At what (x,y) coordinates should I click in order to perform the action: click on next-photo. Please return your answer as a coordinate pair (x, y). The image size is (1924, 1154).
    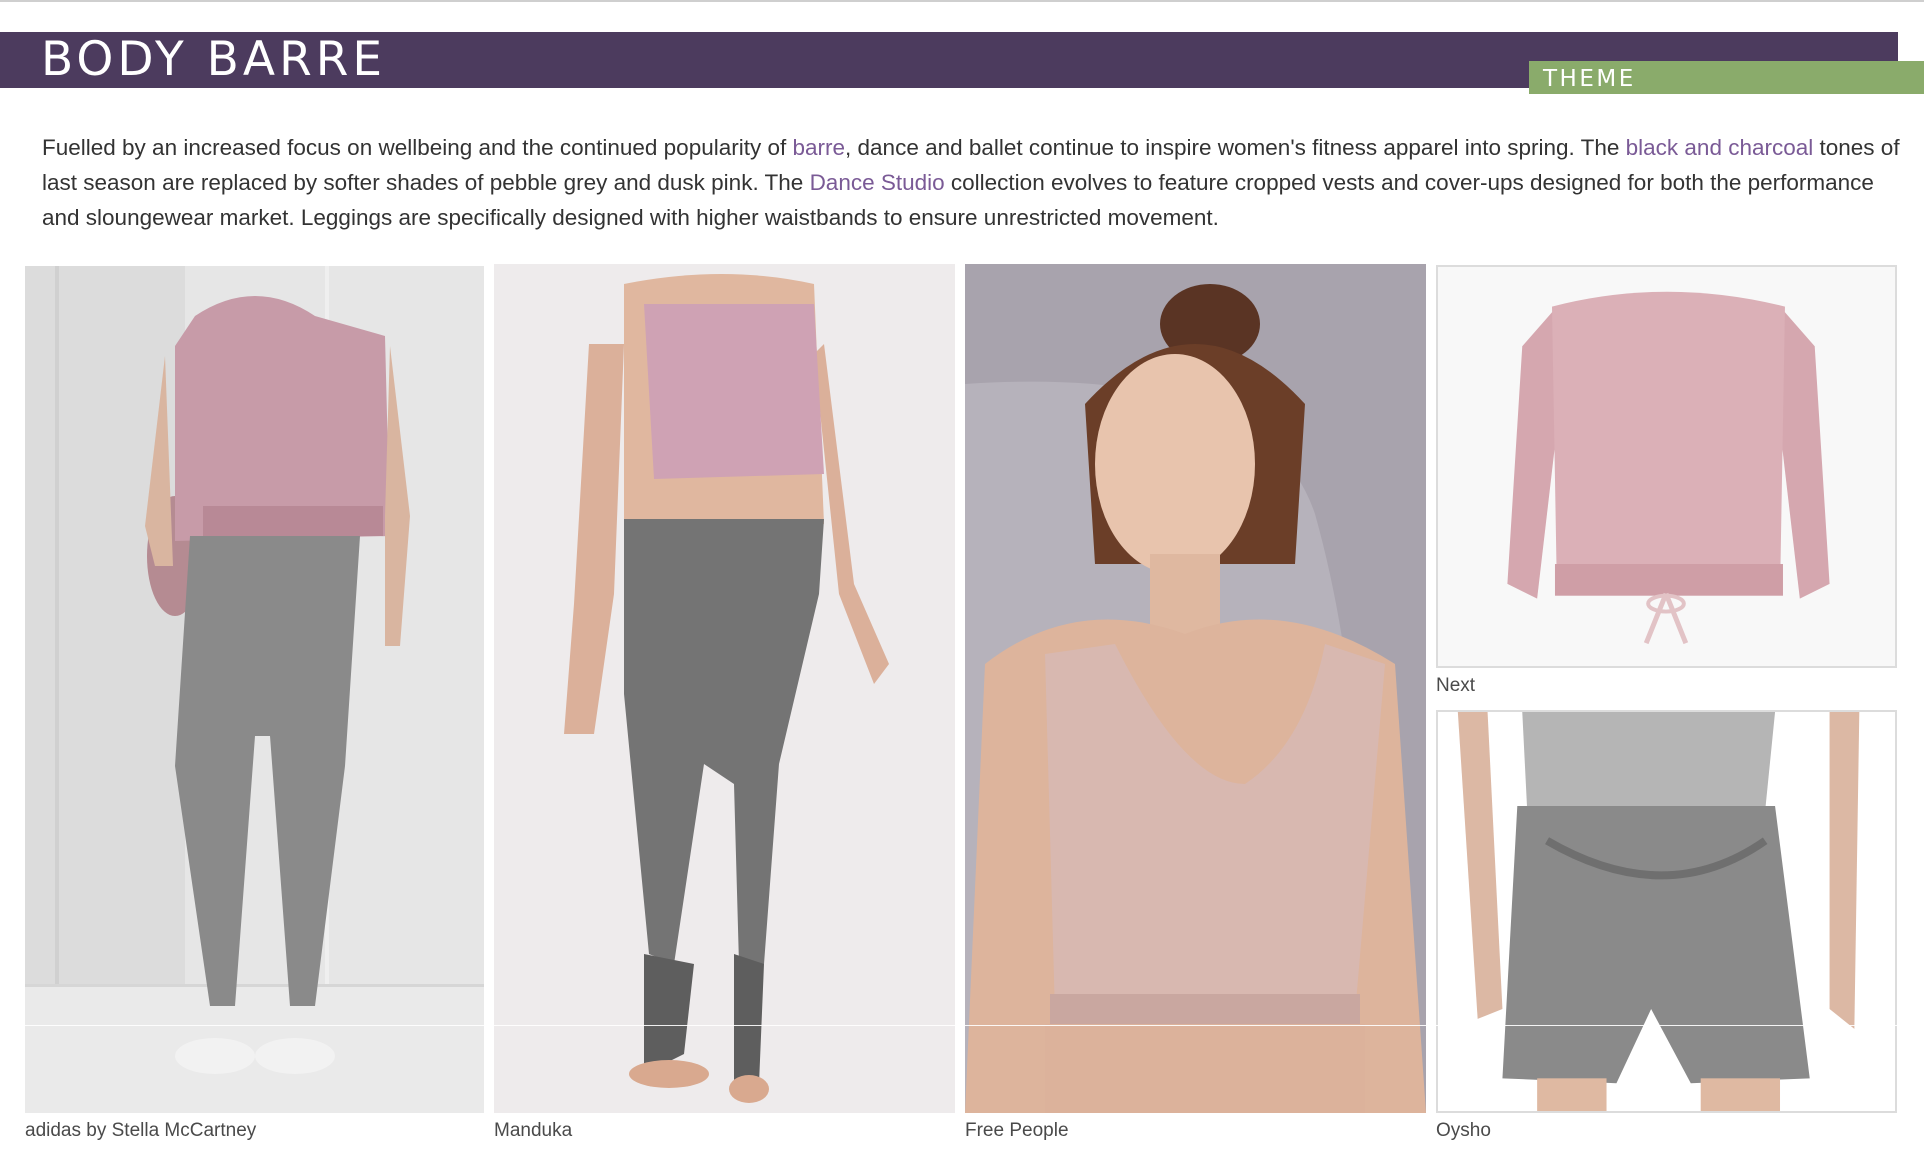
    Looking at the image, I should click on (1666, 466).